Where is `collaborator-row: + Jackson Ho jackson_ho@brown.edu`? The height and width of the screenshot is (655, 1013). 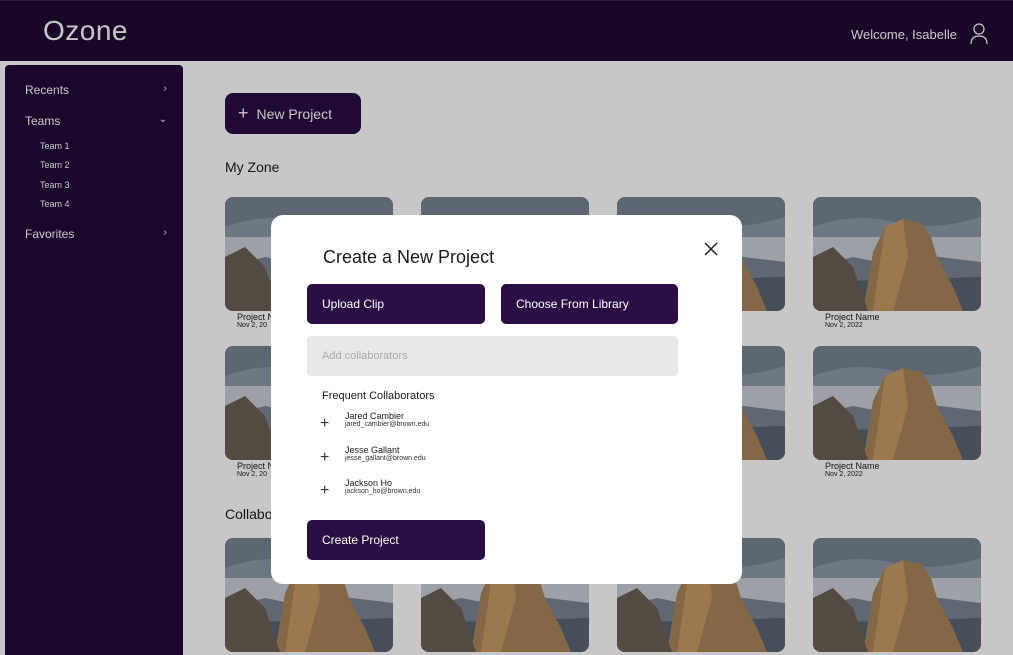 collaborator-row: + Jackson Ho jackson_ho@brown.edu is located at coordinates (420, 490).